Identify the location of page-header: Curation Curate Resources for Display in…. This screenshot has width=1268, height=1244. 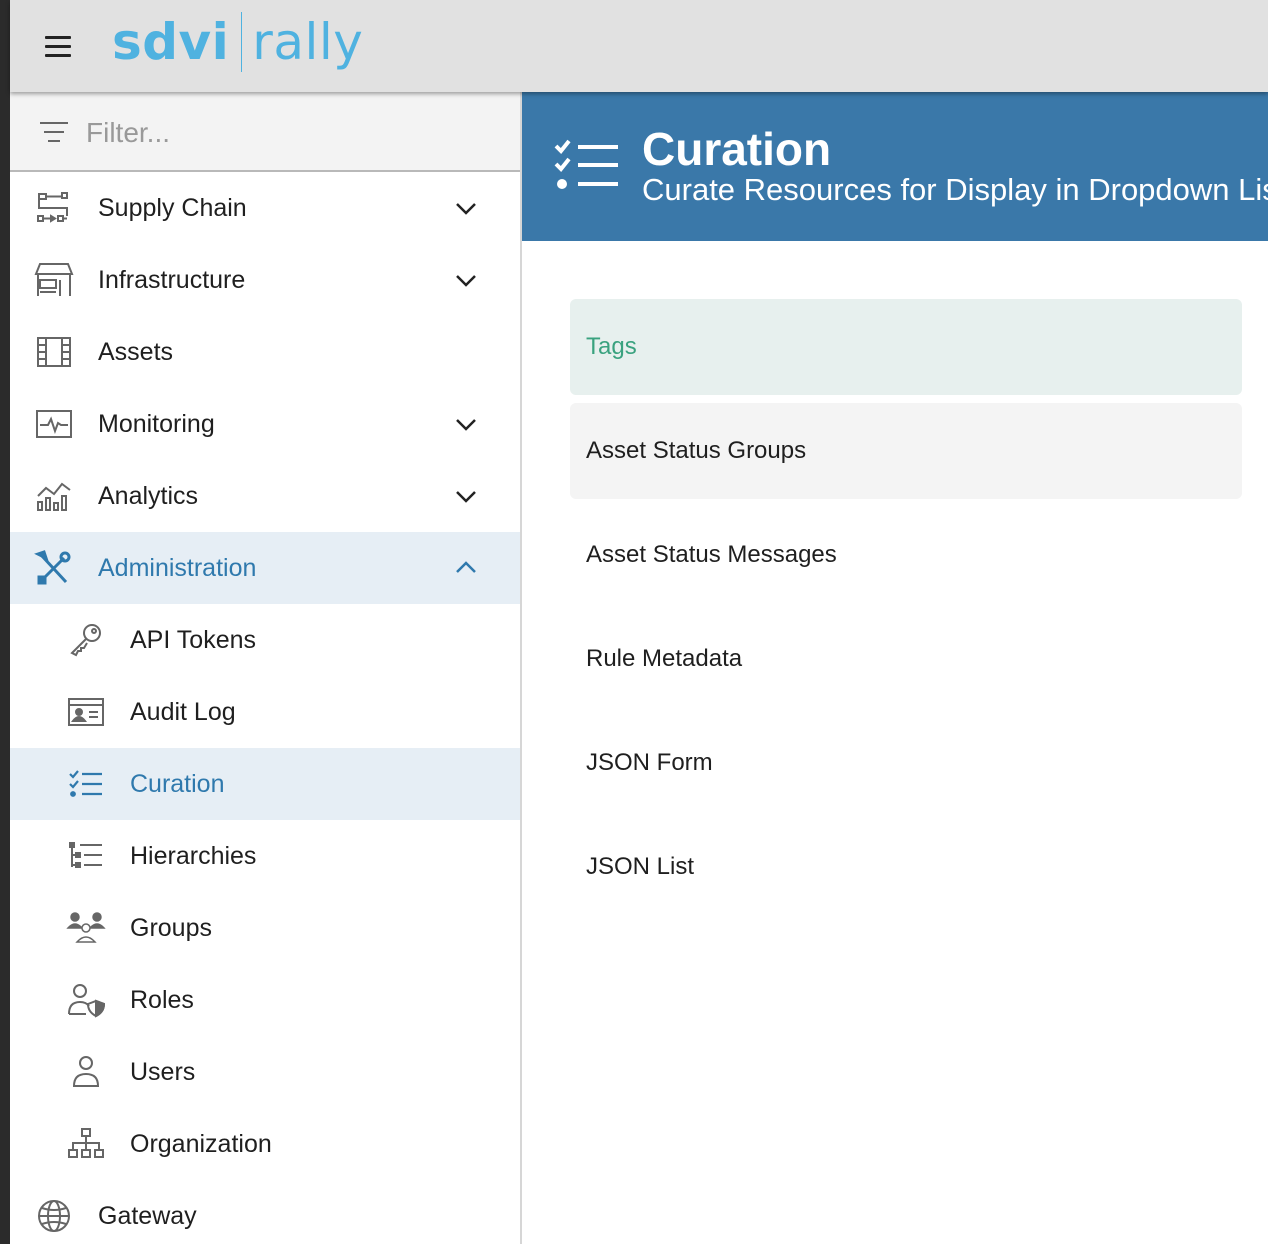
(895, 166).